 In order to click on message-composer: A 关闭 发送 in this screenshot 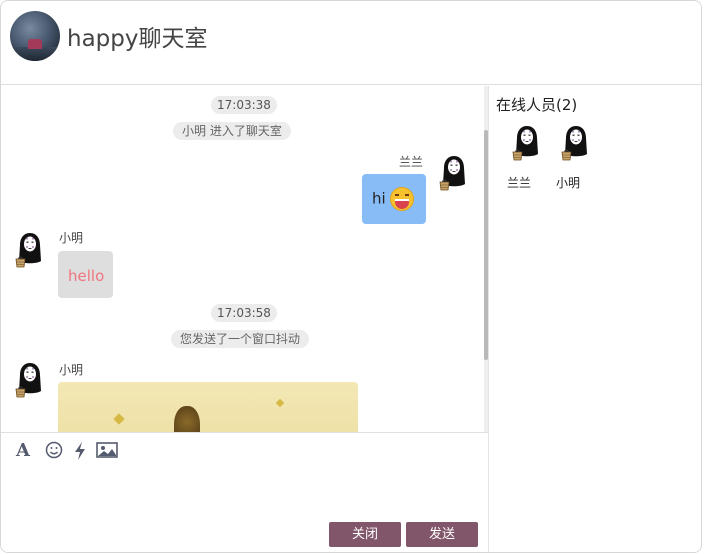, I will do `click(244, 492)`.